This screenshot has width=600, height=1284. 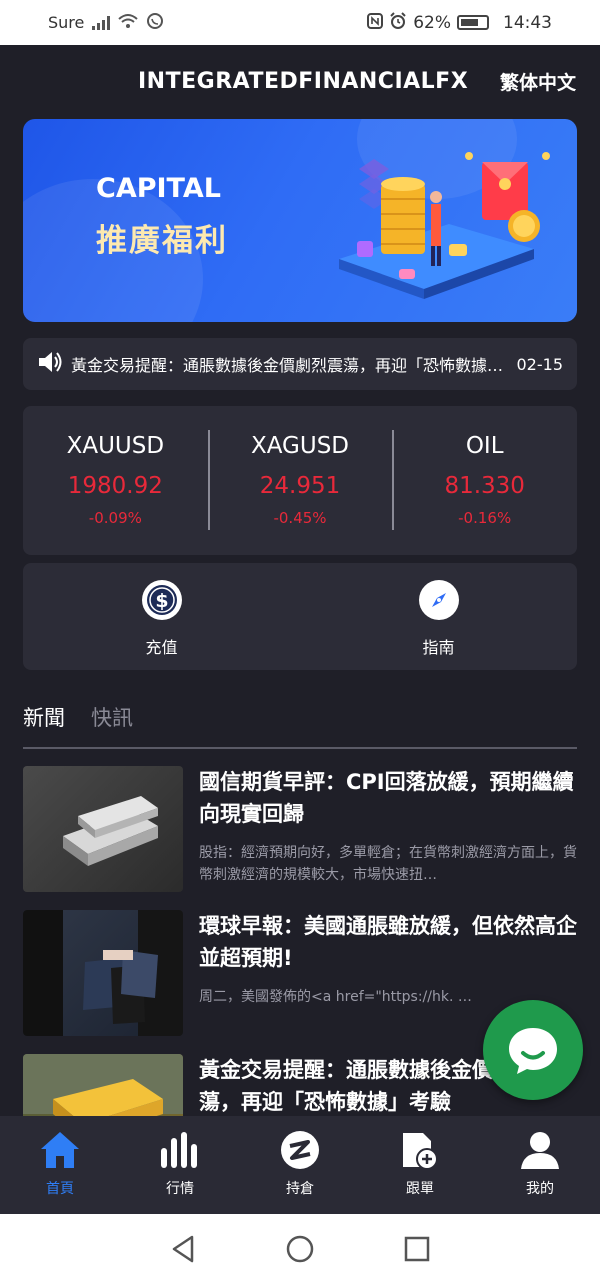 What do you see at coordinates (485, 518) in the screenshot?
I see `quote-change: -0.16%` at bounding box center [485, 518].